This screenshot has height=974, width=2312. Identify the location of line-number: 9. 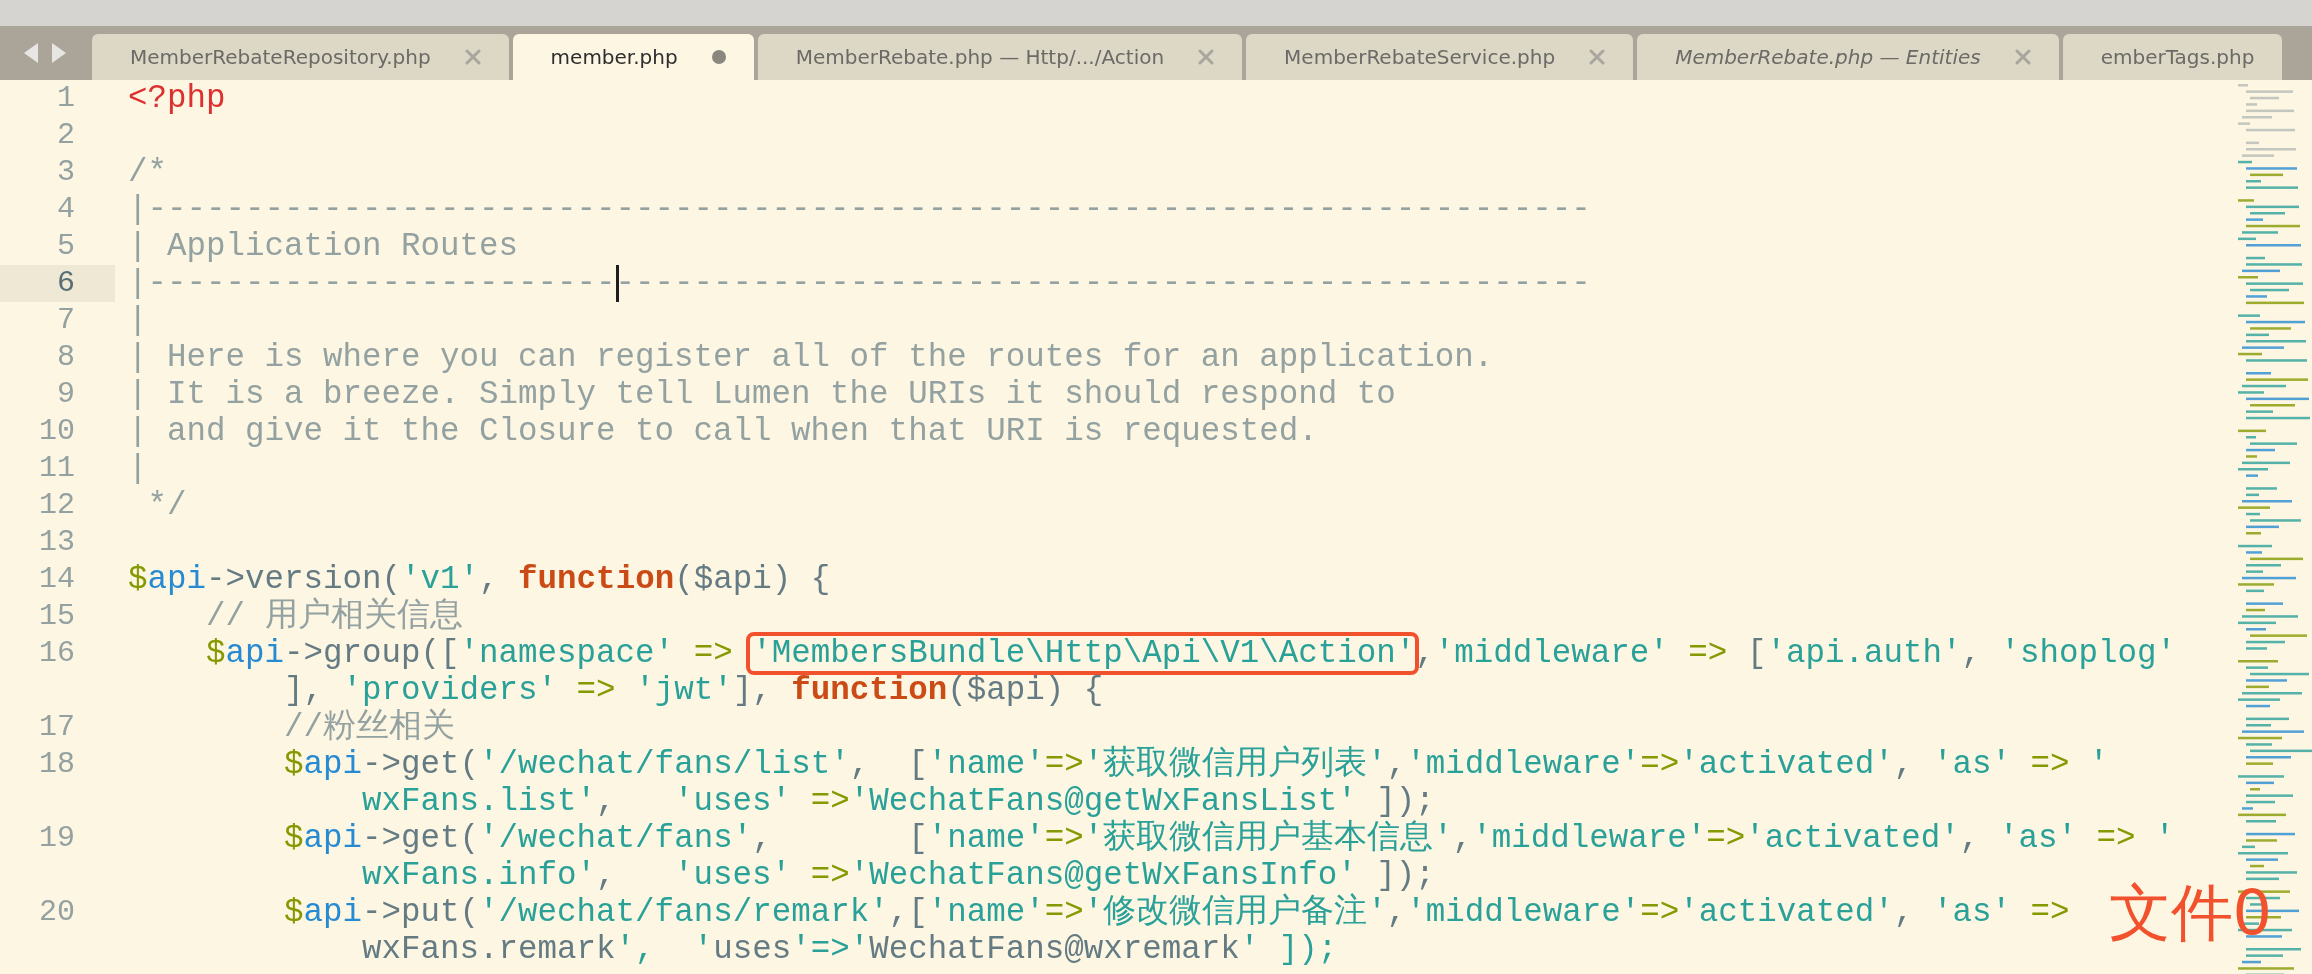
(66, 394).